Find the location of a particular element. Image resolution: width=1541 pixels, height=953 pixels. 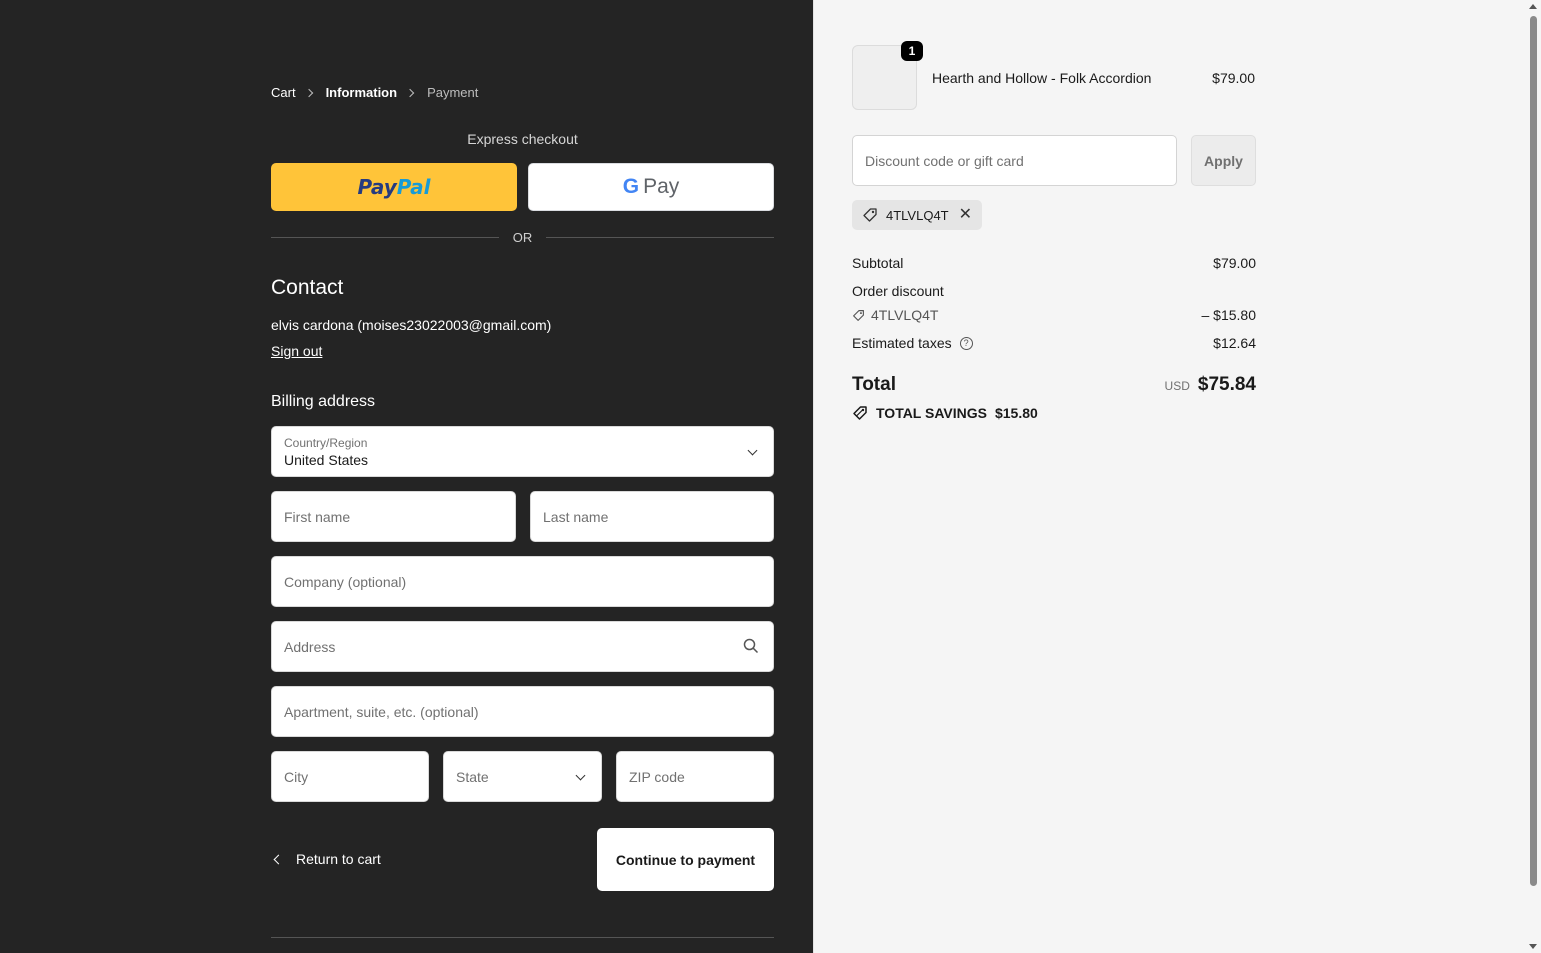

taxes-row: Estimated taxes ? $12.64 is located at coordinates (1054, 343).